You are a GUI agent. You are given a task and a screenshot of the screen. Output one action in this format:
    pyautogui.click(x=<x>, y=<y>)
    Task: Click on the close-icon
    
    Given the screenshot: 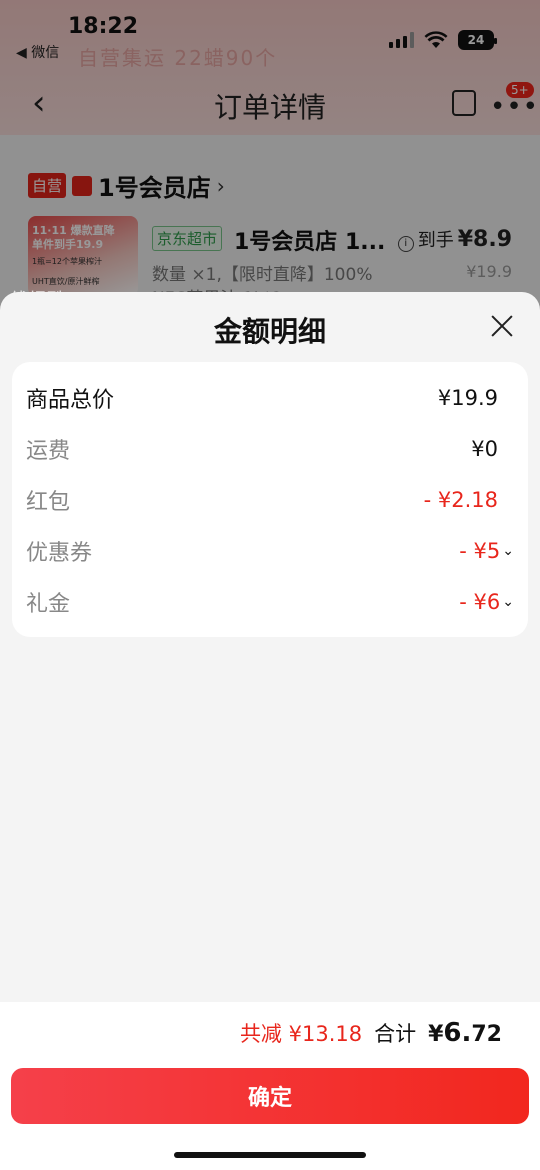 What is the action you would take?
    pyautogui.click(x=502, y=326)
    